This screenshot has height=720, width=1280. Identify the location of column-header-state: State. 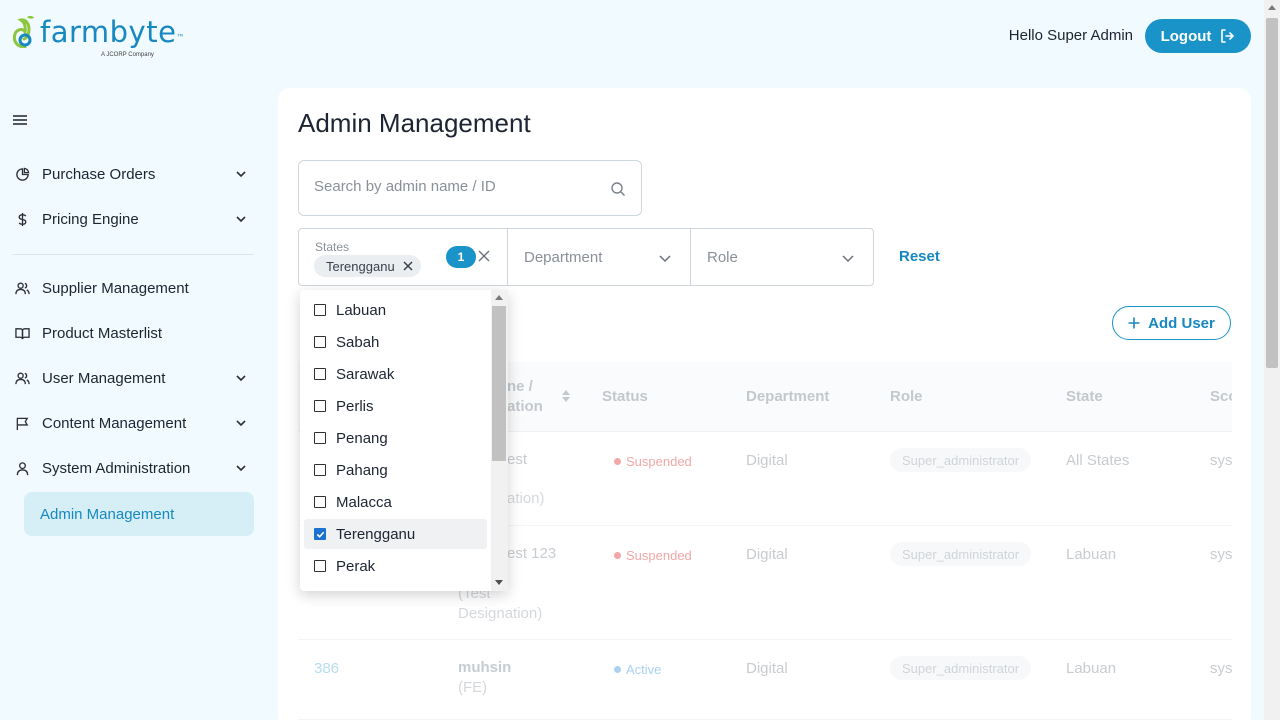
(1084, 396).